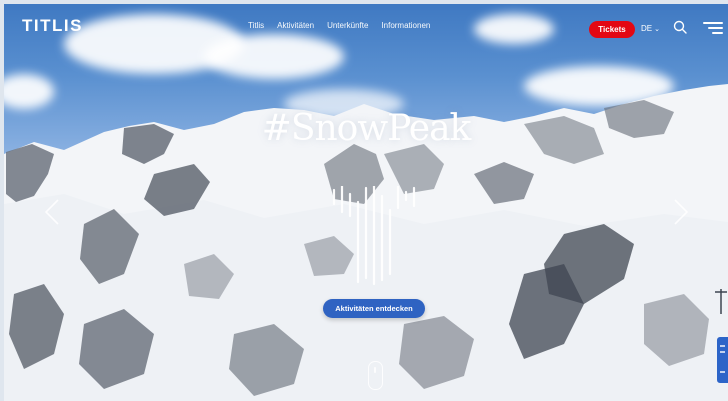  I want to click on hero-title: #SnowPeak, so click(366, 128).